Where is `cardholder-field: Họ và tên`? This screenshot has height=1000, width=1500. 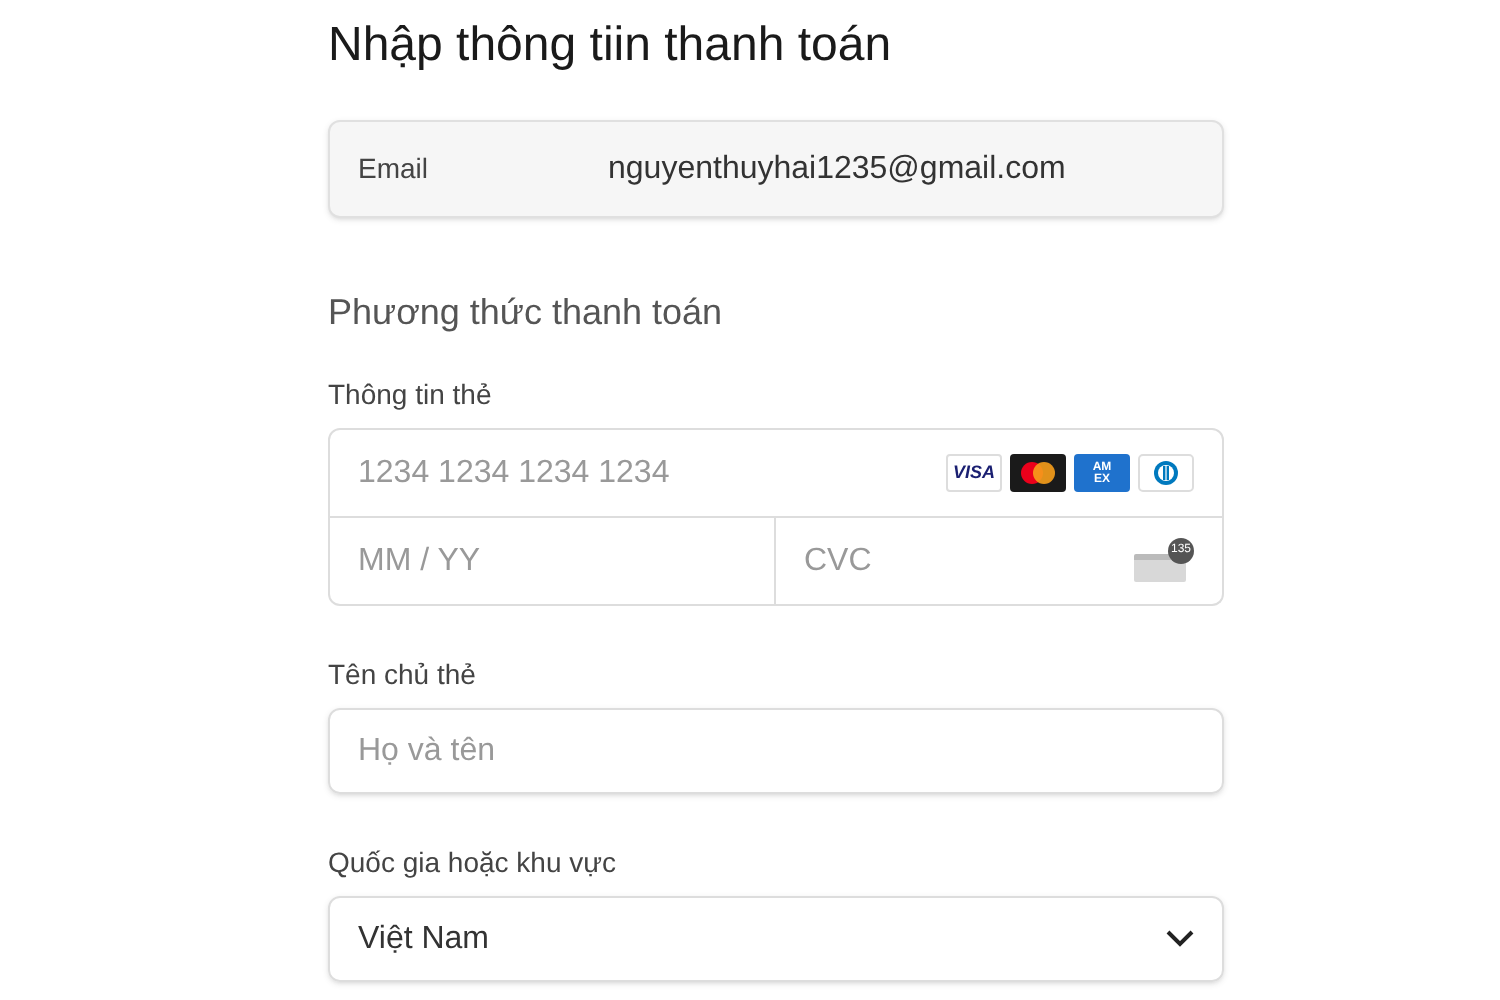
cardholder-field: Họ và tên is located at coordinates (776, 751).